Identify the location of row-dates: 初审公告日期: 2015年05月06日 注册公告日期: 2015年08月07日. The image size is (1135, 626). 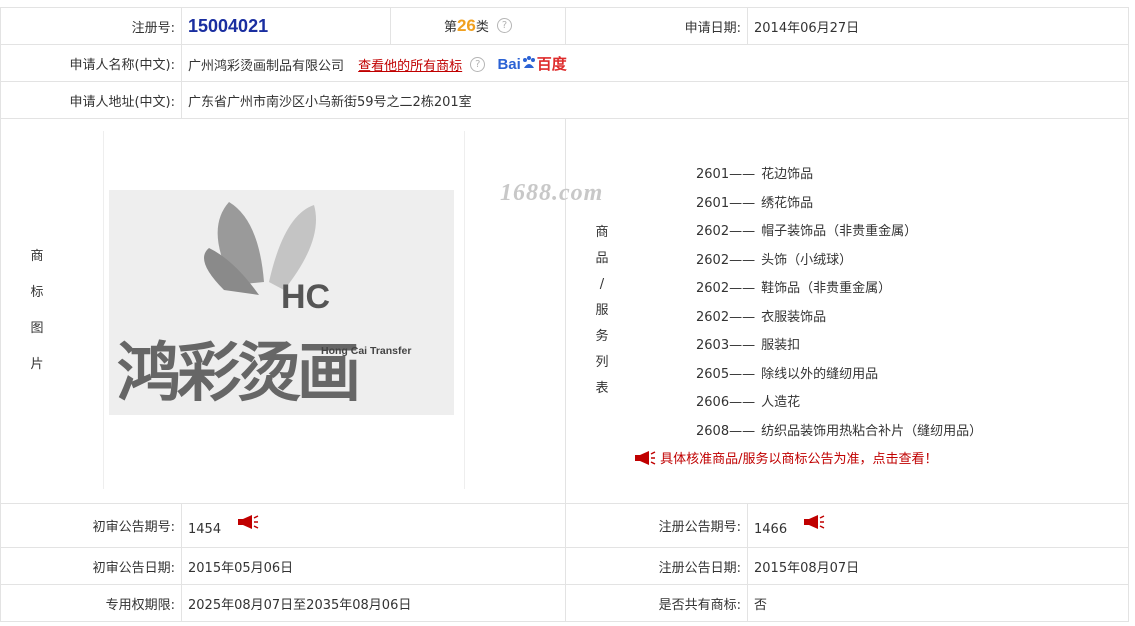
(564, 566).